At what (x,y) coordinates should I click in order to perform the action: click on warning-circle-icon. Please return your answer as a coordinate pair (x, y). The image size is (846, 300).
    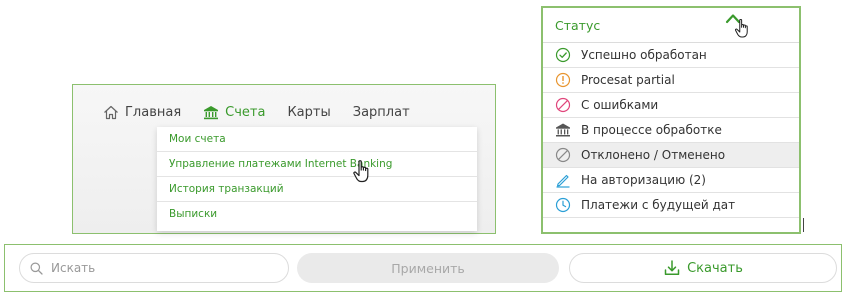
    Looking at the image, I should click on (563, 80).